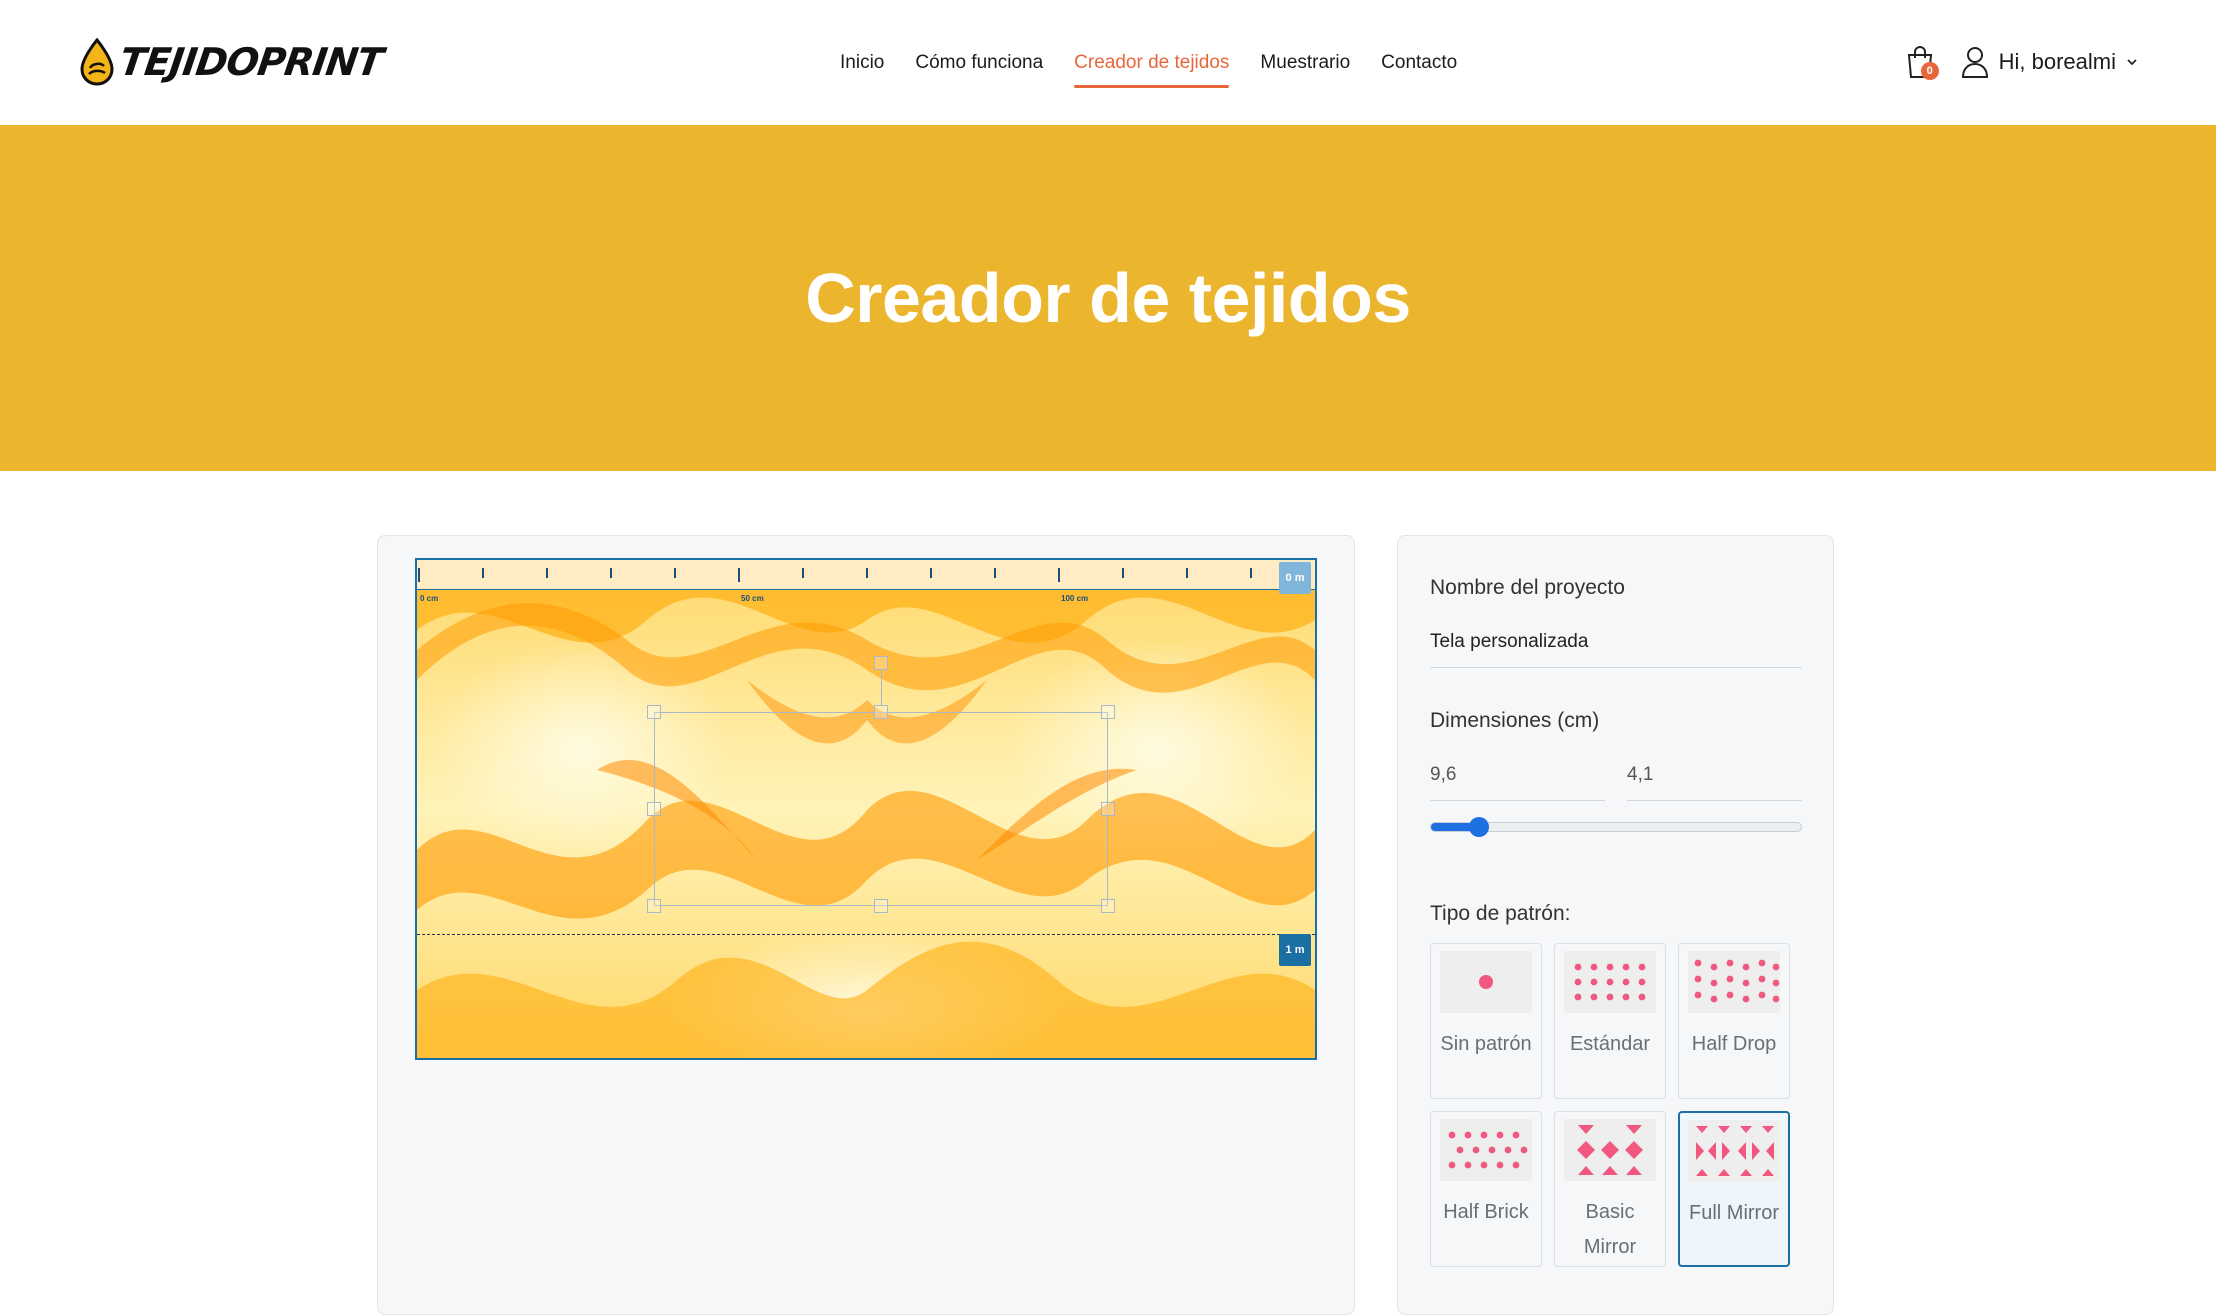  I want to click on pattern-thumb-half-drop, so click(1734, 982).